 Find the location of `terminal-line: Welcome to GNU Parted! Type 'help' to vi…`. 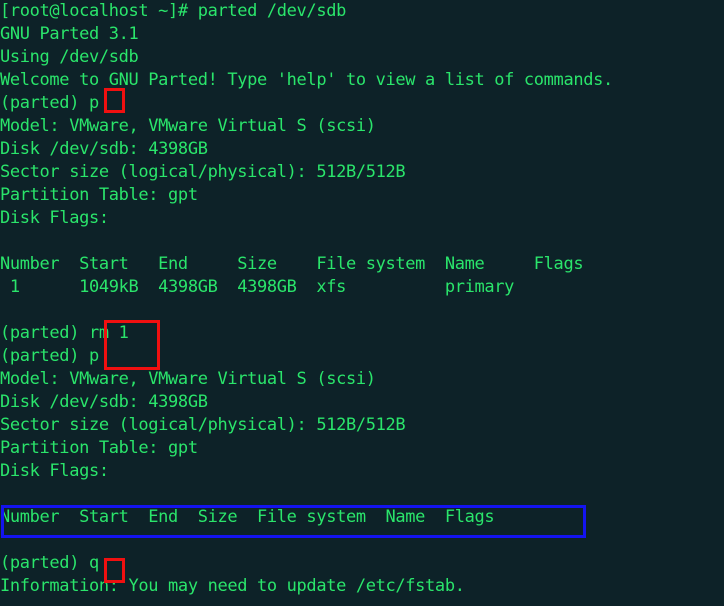

terminal-line: Welcome to GNU Parted! Type 'help' to vi… is located at coordinates (306, 80).